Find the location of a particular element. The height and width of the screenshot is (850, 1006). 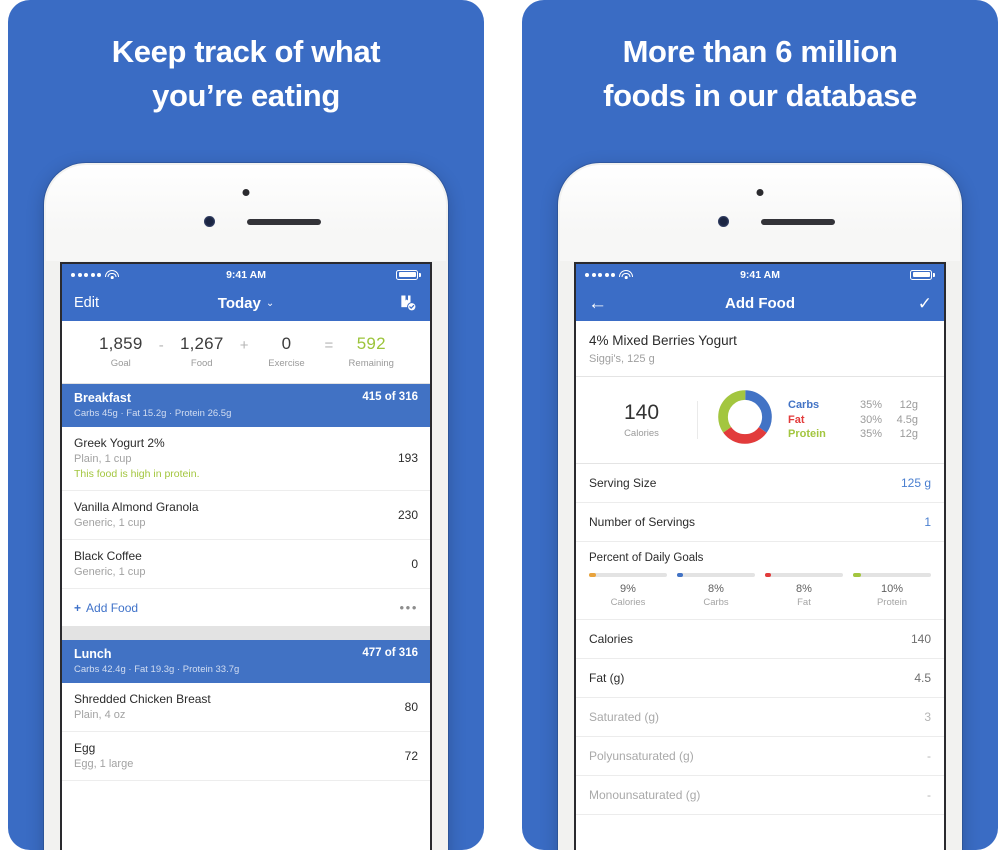

goal-label-carbs: Carbs is located at coordinates (716, 602).